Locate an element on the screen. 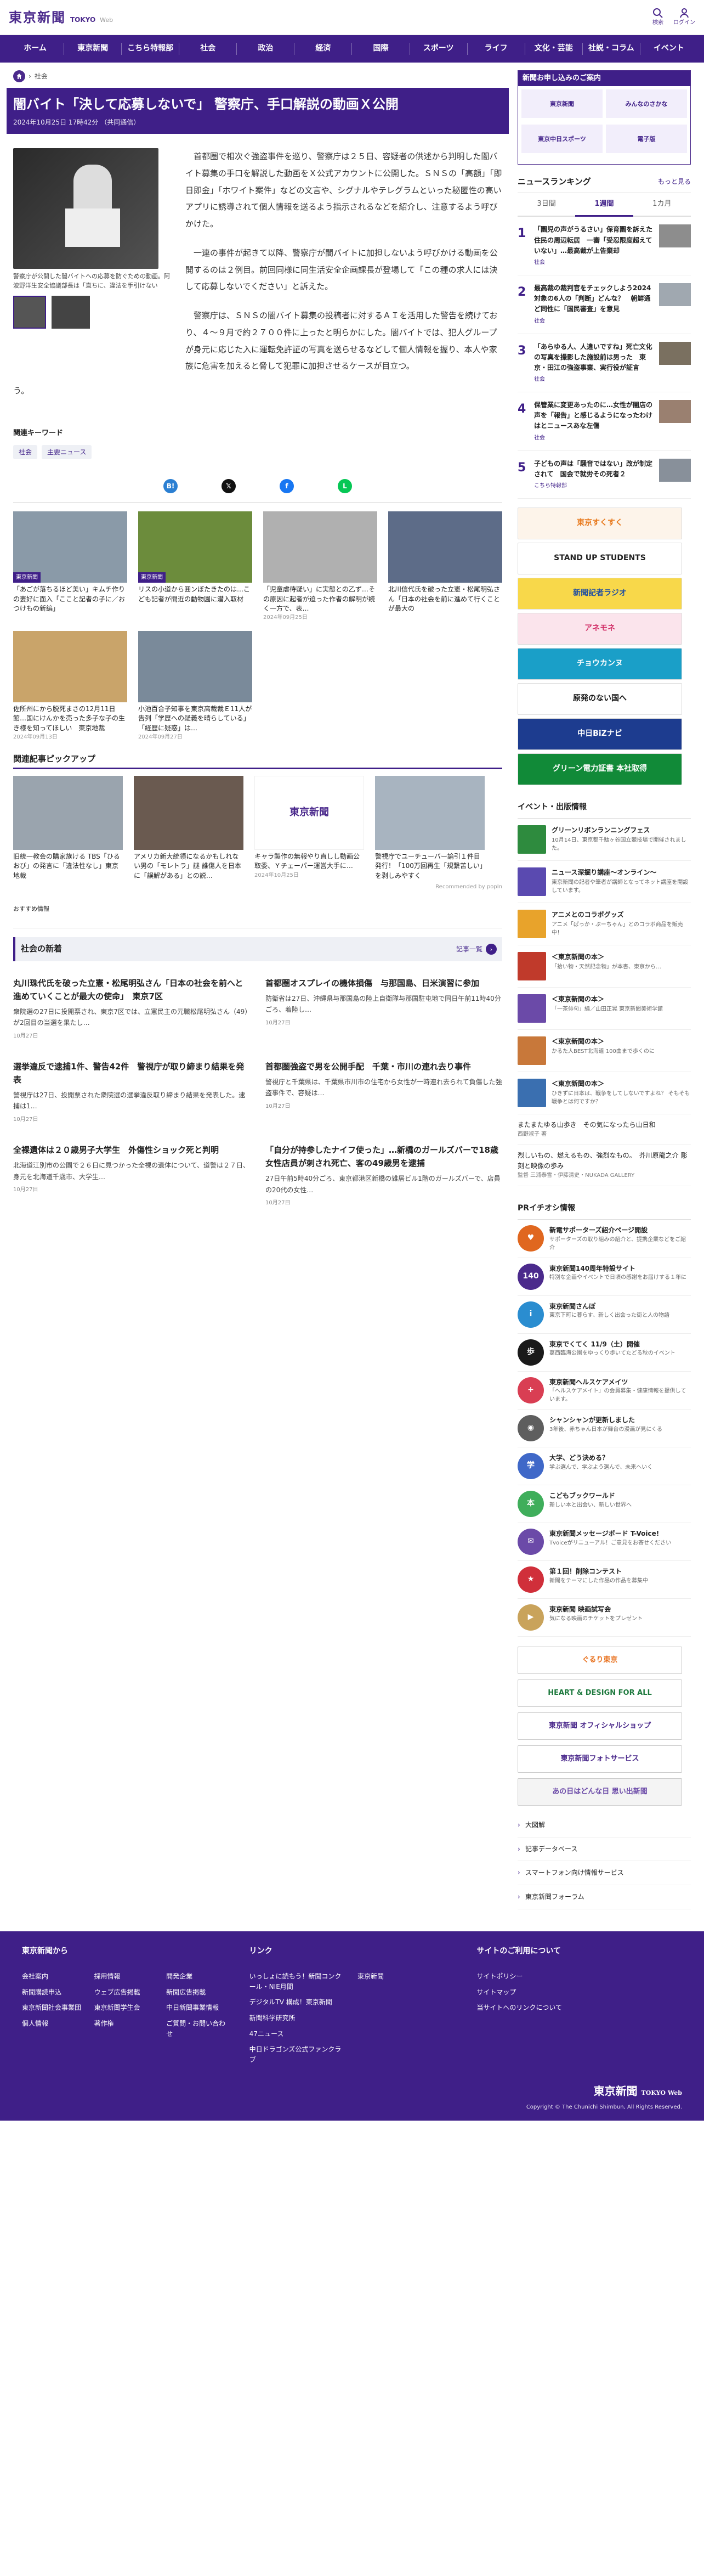 Image resolution: width=704 pixels, height=2576 pixels. sidebar-banner: STAND UP STUDENTS is located at coordinates (600, 559).